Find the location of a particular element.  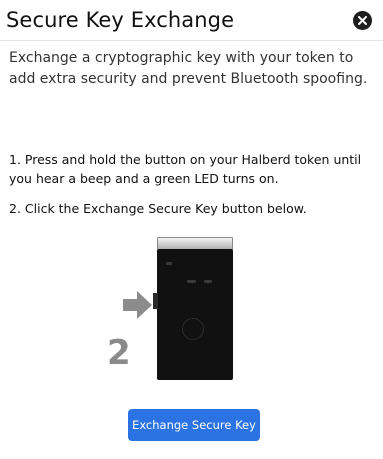

token-led is located at coordinates (169, 263).